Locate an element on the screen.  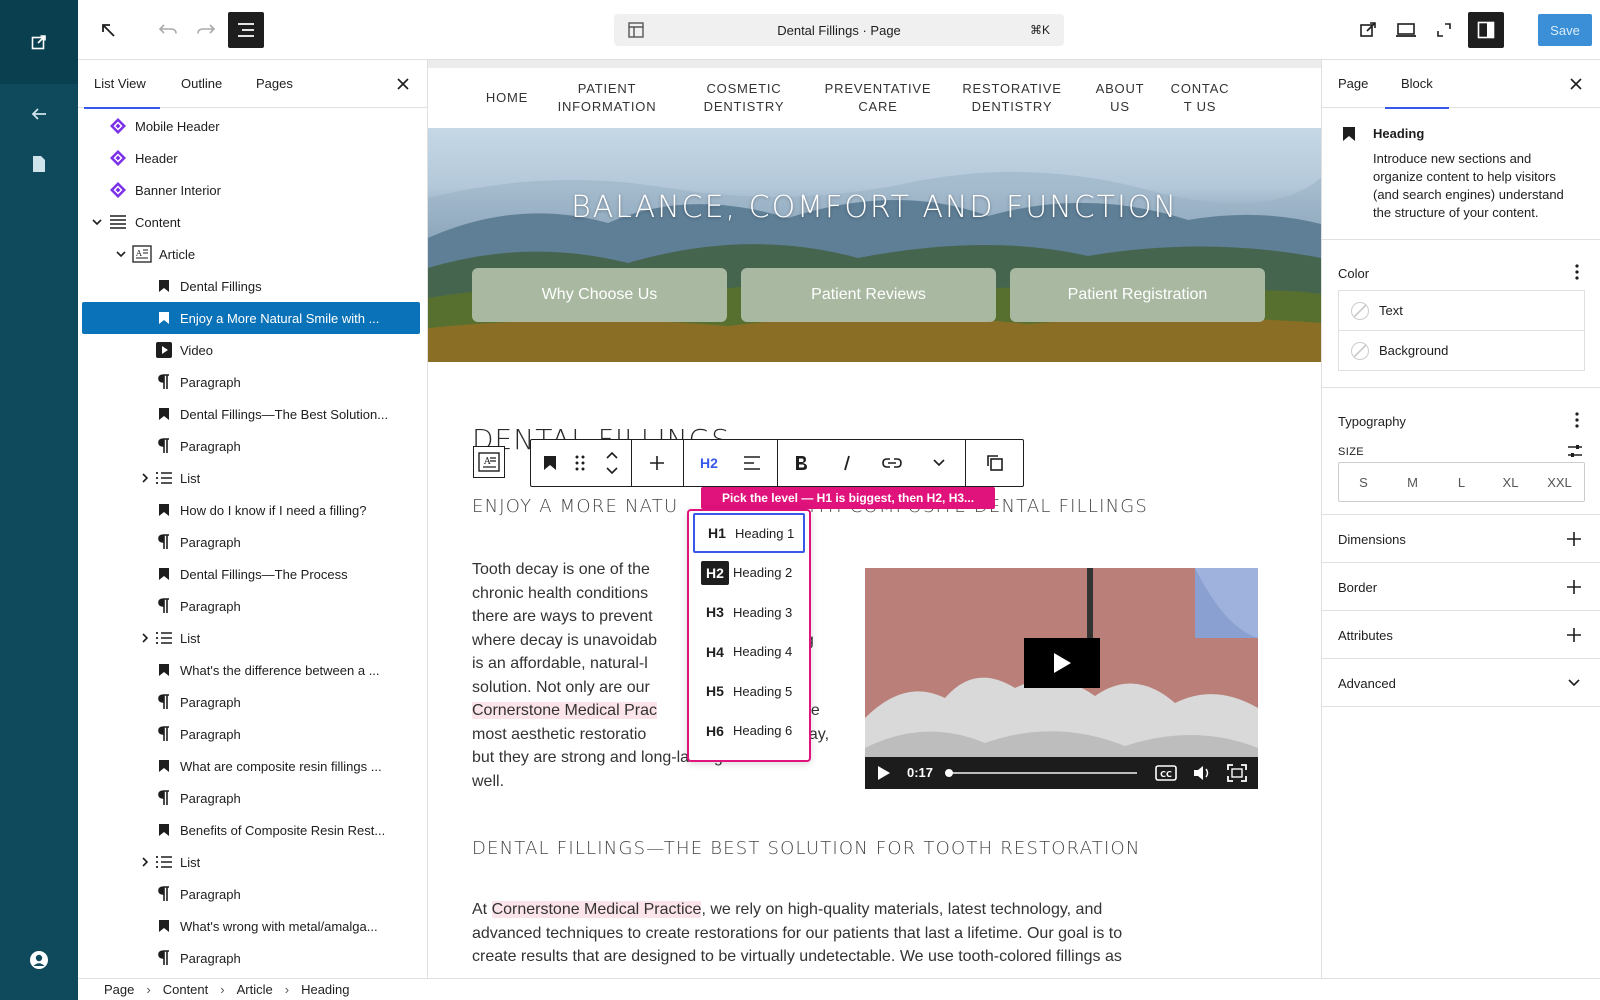
italic-button is located at coordinates (847, 463).